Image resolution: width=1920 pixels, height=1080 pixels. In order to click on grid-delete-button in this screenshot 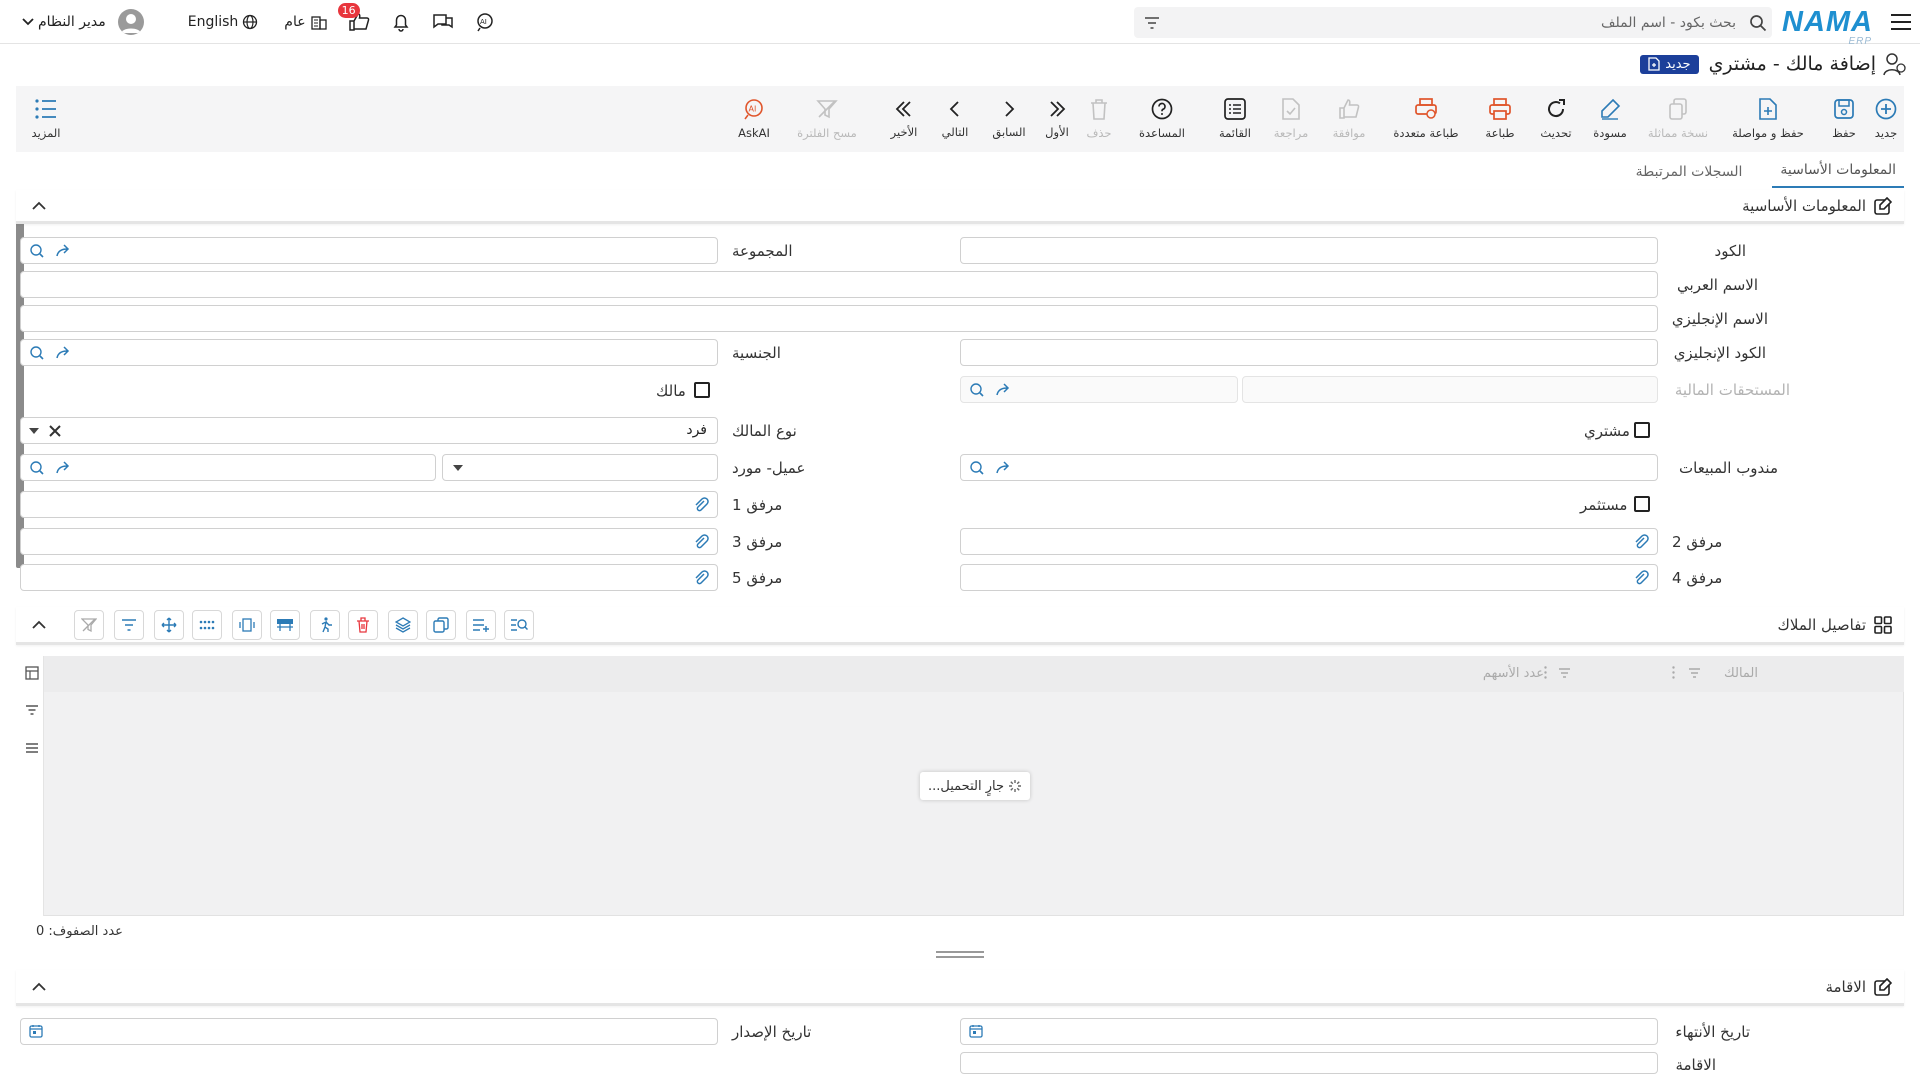, I will do `click(363, 625)`.